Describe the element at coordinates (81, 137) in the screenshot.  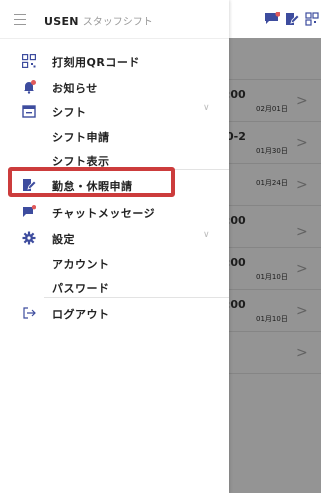
I see `menu-label: シフト申請` at that location.